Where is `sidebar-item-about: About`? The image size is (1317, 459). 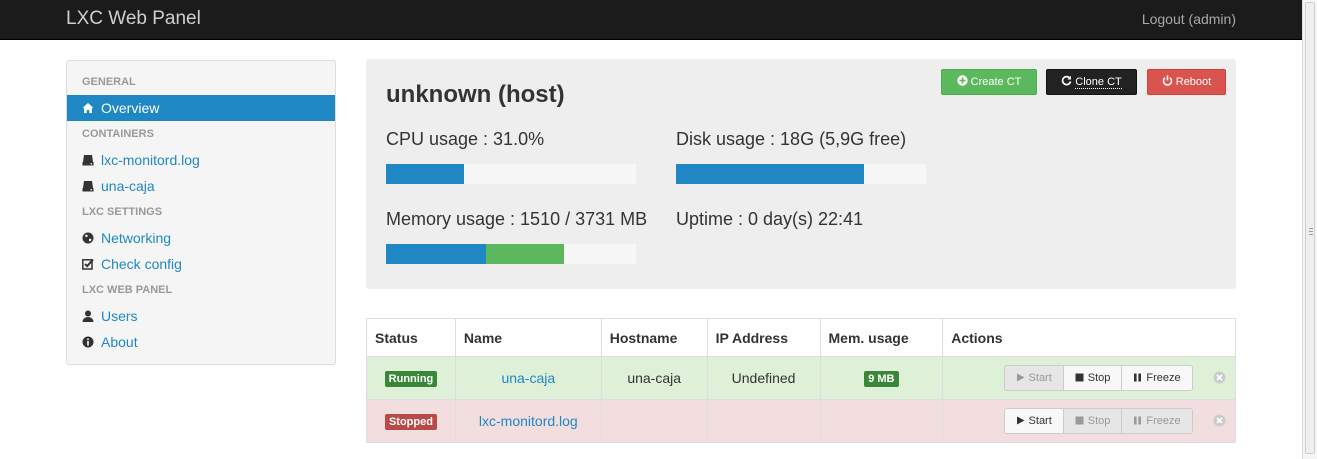 sidebar-item-about: About is located at coordinates (201, 342).